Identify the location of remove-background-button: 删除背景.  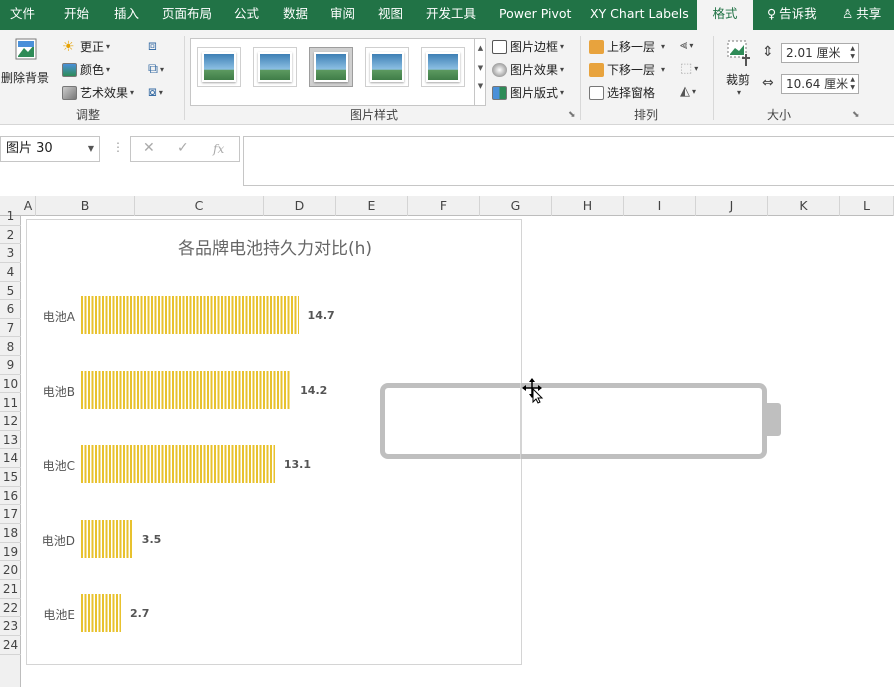
(25, 61).